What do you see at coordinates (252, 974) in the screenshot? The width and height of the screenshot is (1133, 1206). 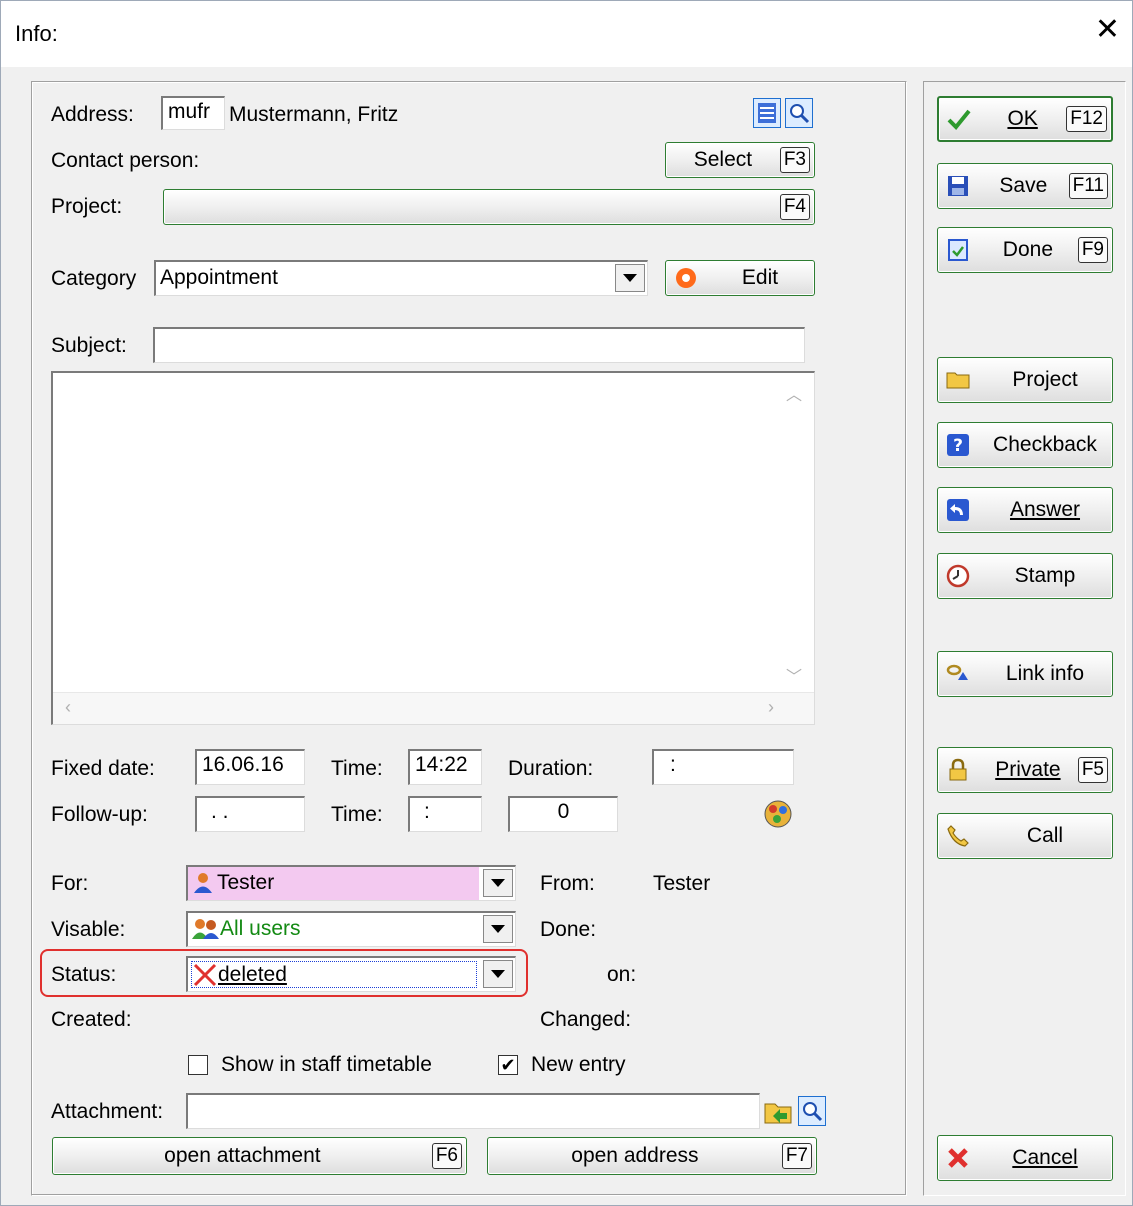 I see `status-value: deleted` at bounding box center [252, 974].